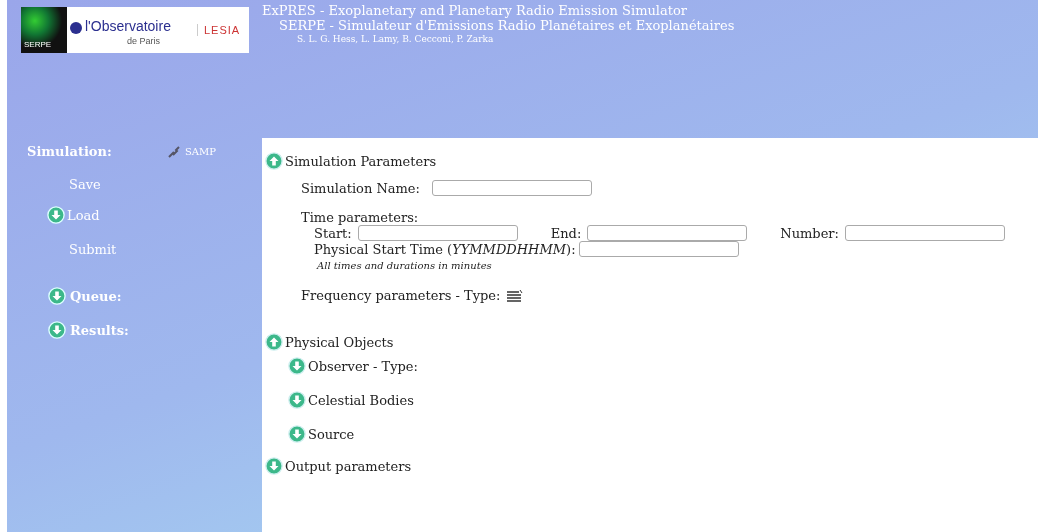  Describe the element at coordinates (401, 295) in the screenshot. I see `field-label: Frequency parameters - Type:` at that location.